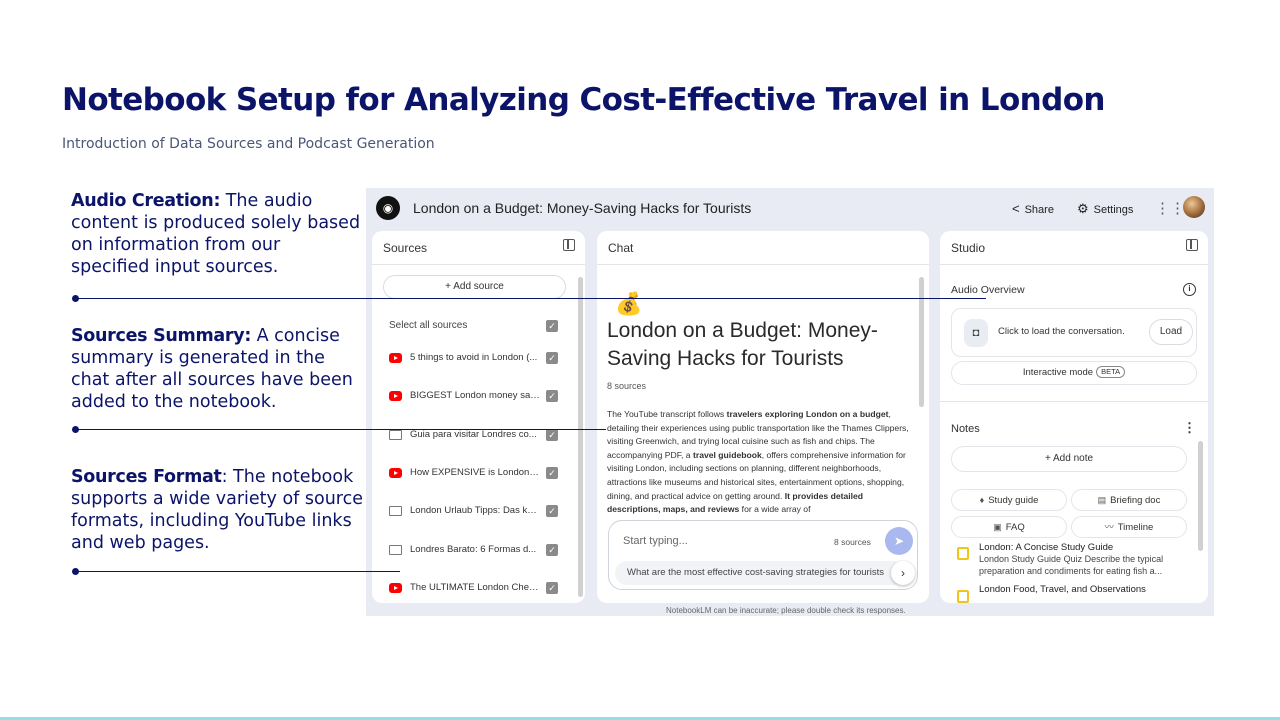 The image size is (1280, 720). What do you see at coordinates (1058, 372) in the screenshot?
I see `interactive-mode-label: Interactive mode` at bounding box center [1058, 372].